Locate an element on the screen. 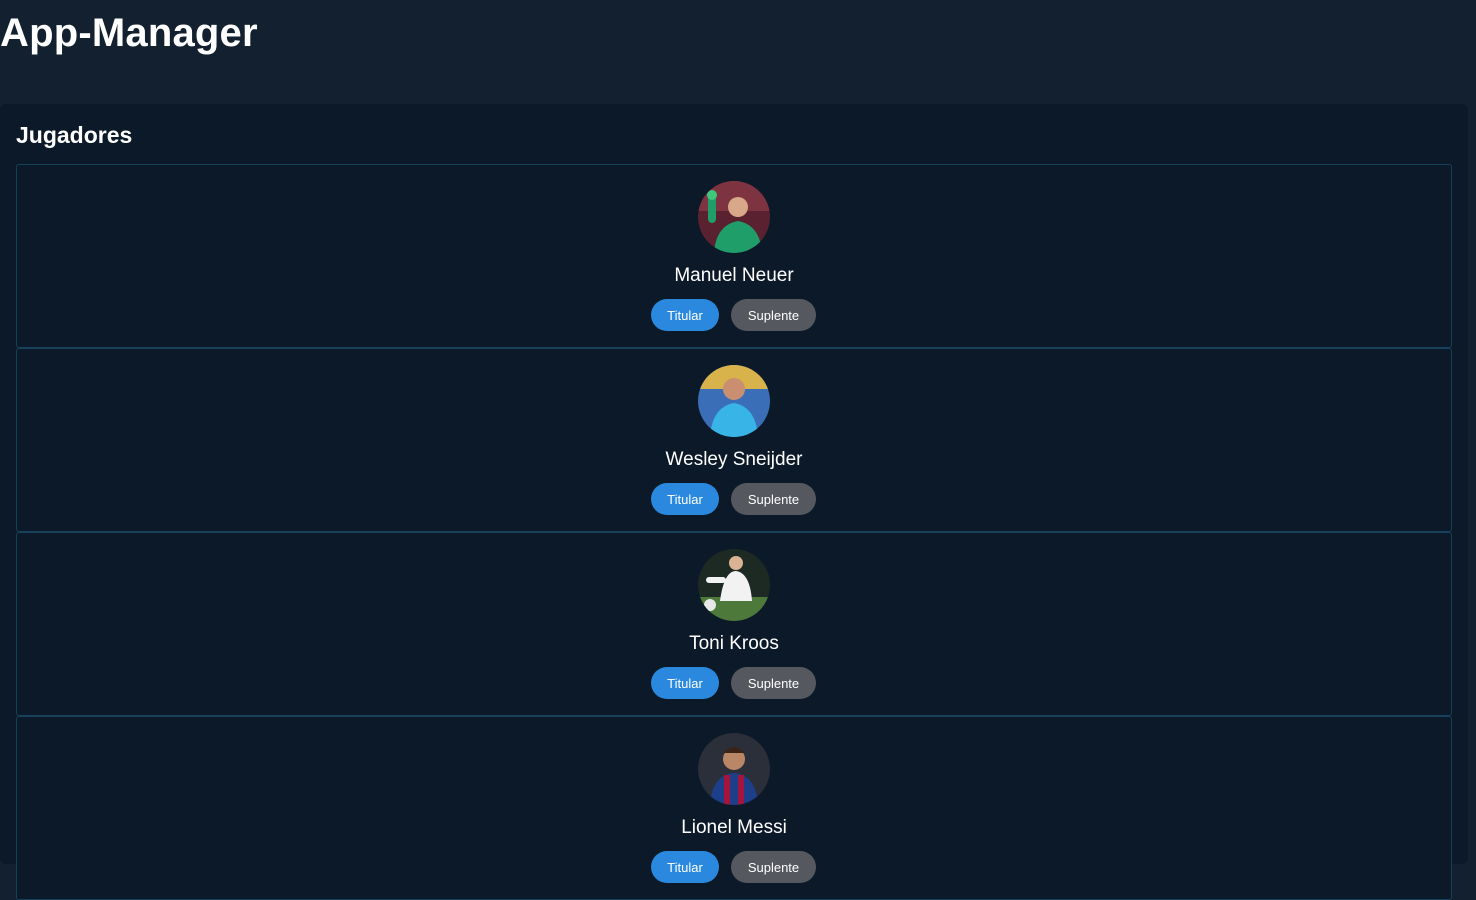 Image resolution: width=1476 pixels, height=900 pixels. player-name: Toni Kroos is located at coordinates (734, 643).